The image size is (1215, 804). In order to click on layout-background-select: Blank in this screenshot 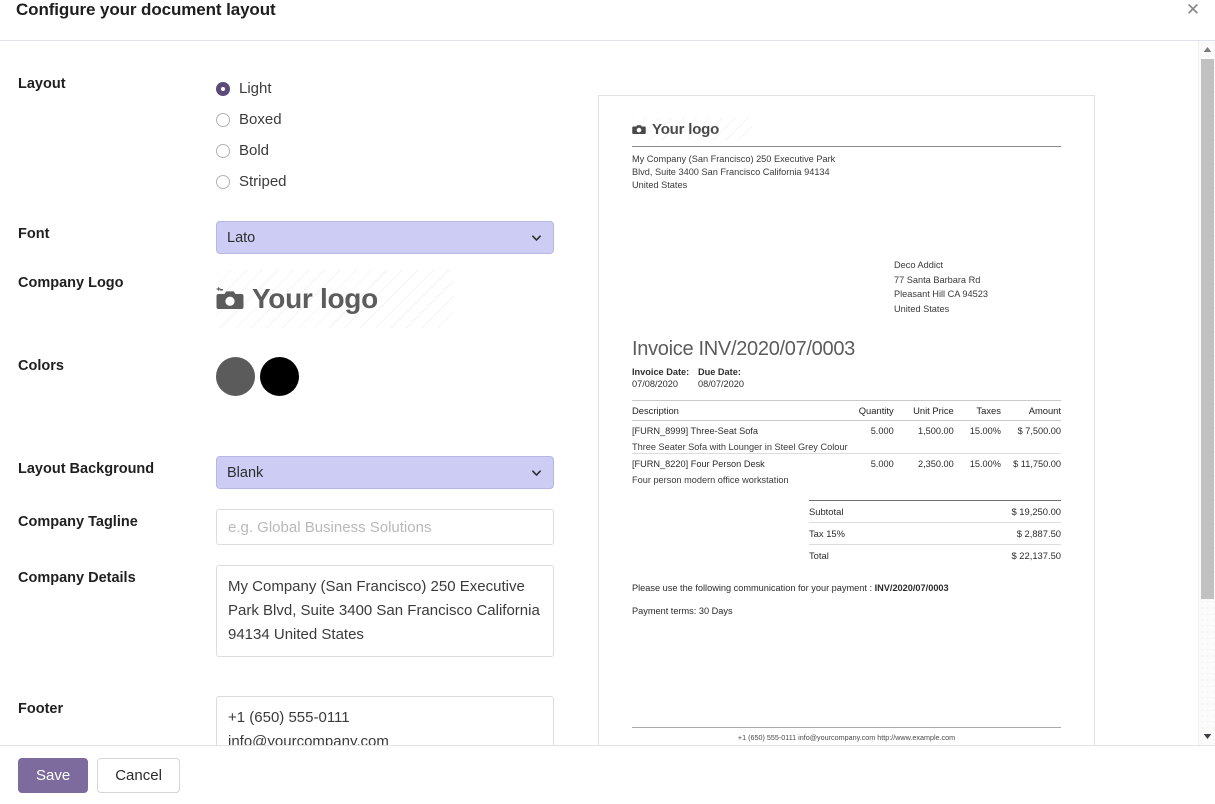, I will do `click(385, 472)`.